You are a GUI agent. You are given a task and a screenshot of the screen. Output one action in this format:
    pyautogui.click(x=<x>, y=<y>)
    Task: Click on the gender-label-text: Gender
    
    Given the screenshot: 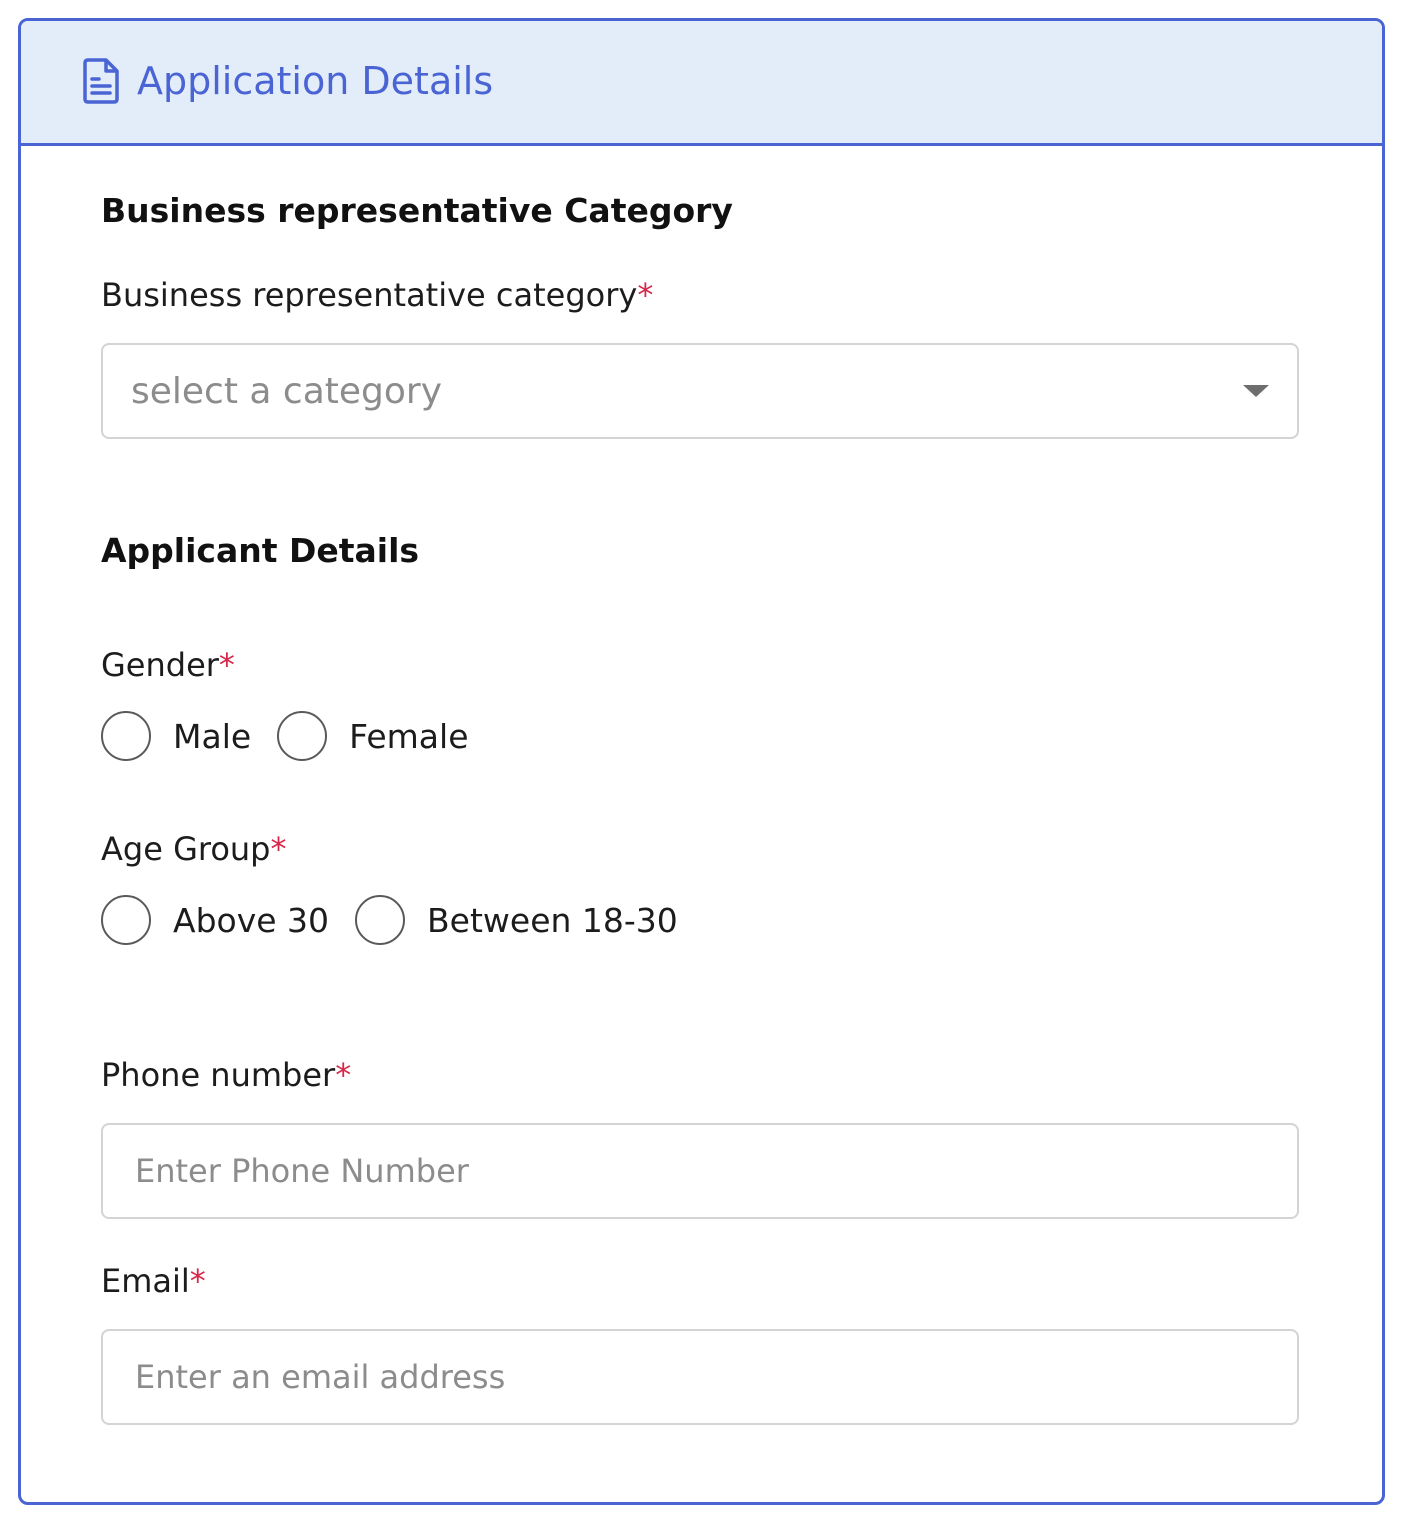 What is the action you would take?
    pyautogui.click(x=160, y=665)
    